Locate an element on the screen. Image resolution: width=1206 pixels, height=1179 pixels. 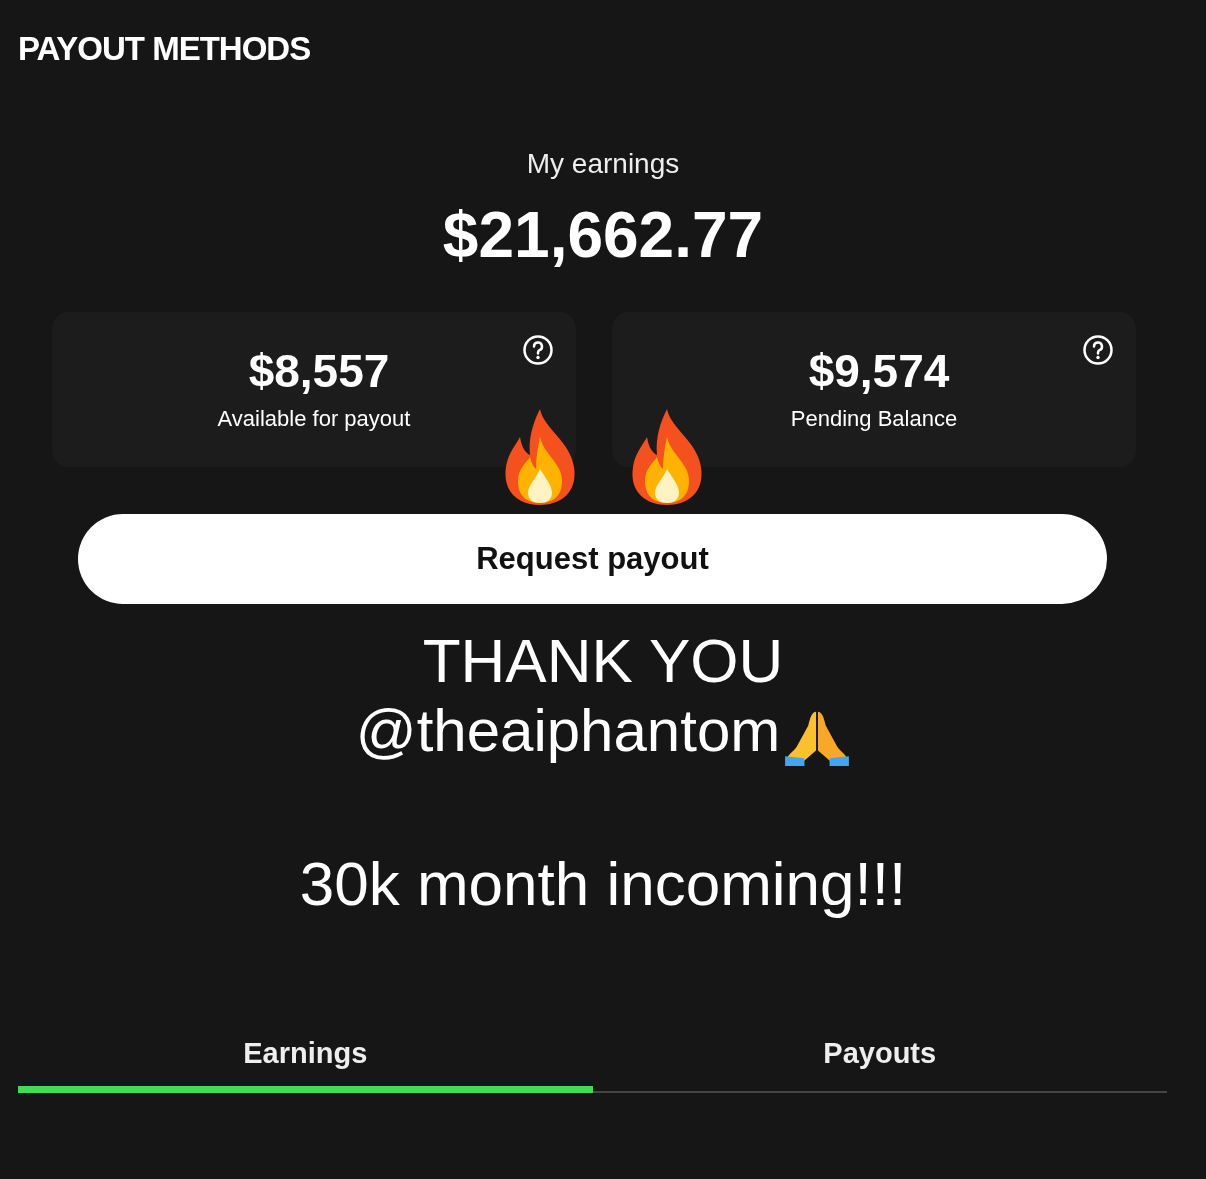
tab: Earnings is located at coordinates (305, 1060).